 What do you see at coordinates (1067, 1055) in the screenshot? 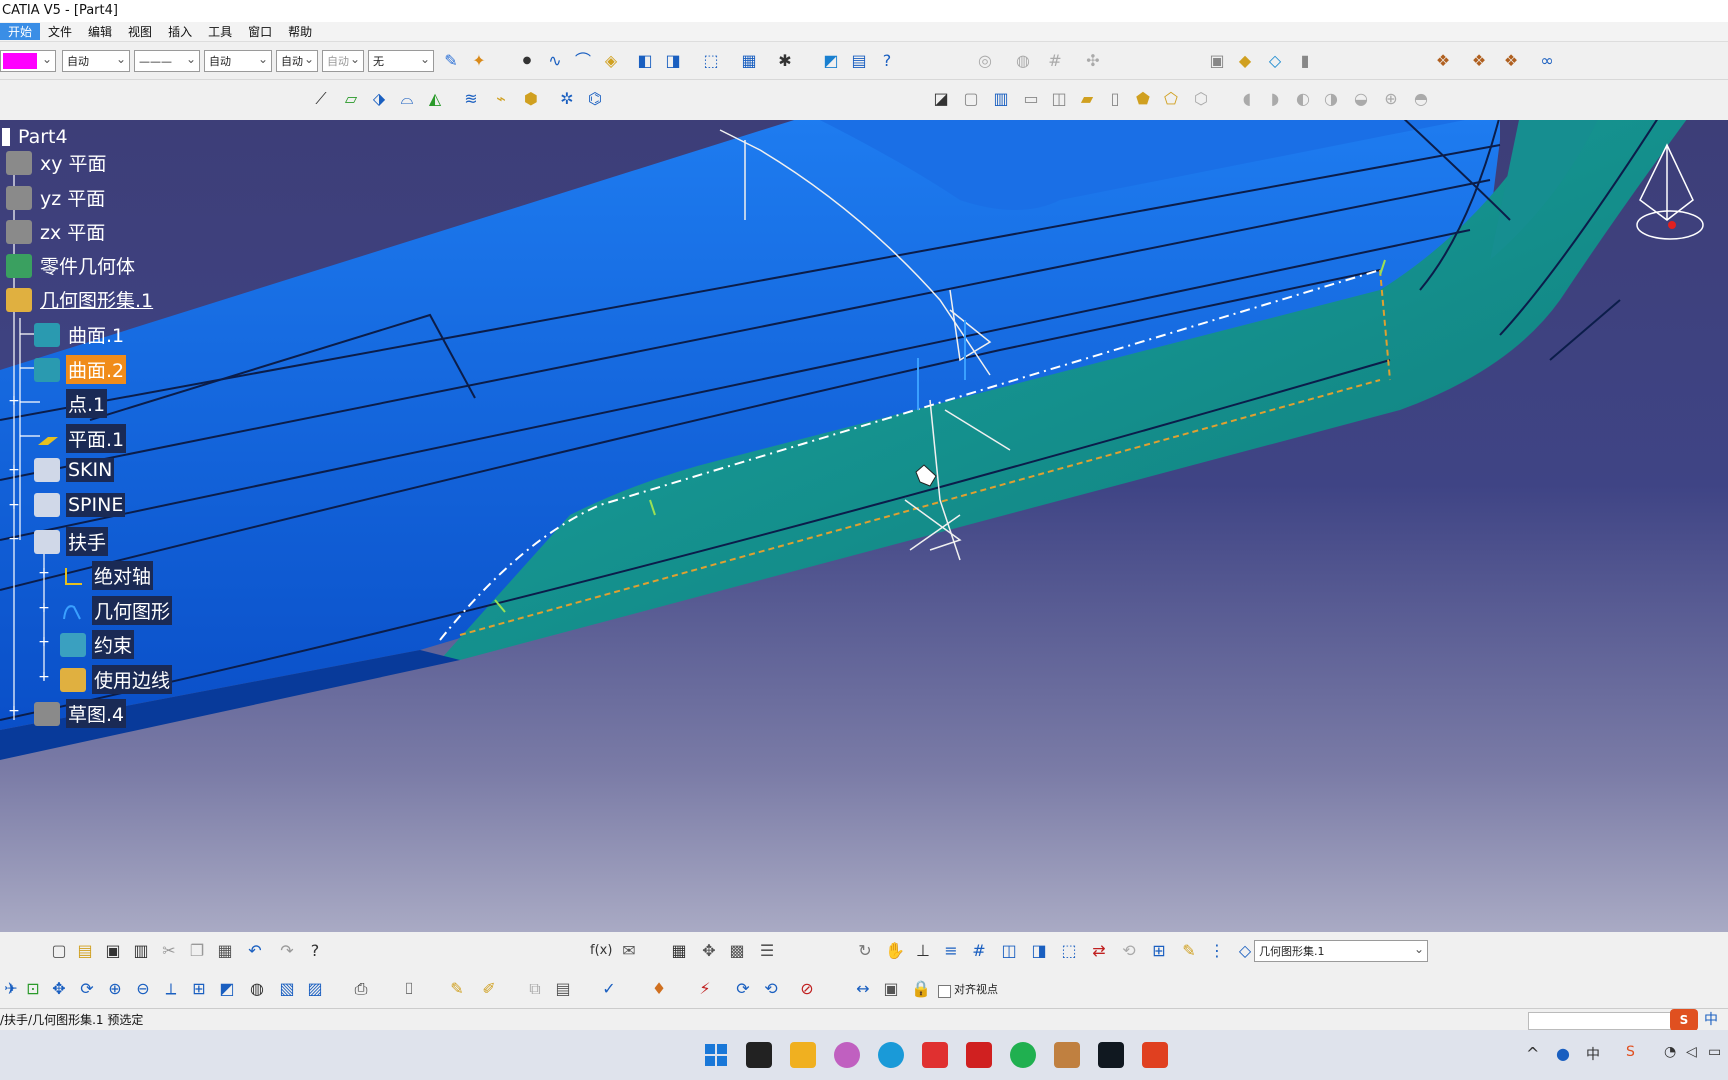
I see `catia-icon` at bounding box center [1067, 1055].